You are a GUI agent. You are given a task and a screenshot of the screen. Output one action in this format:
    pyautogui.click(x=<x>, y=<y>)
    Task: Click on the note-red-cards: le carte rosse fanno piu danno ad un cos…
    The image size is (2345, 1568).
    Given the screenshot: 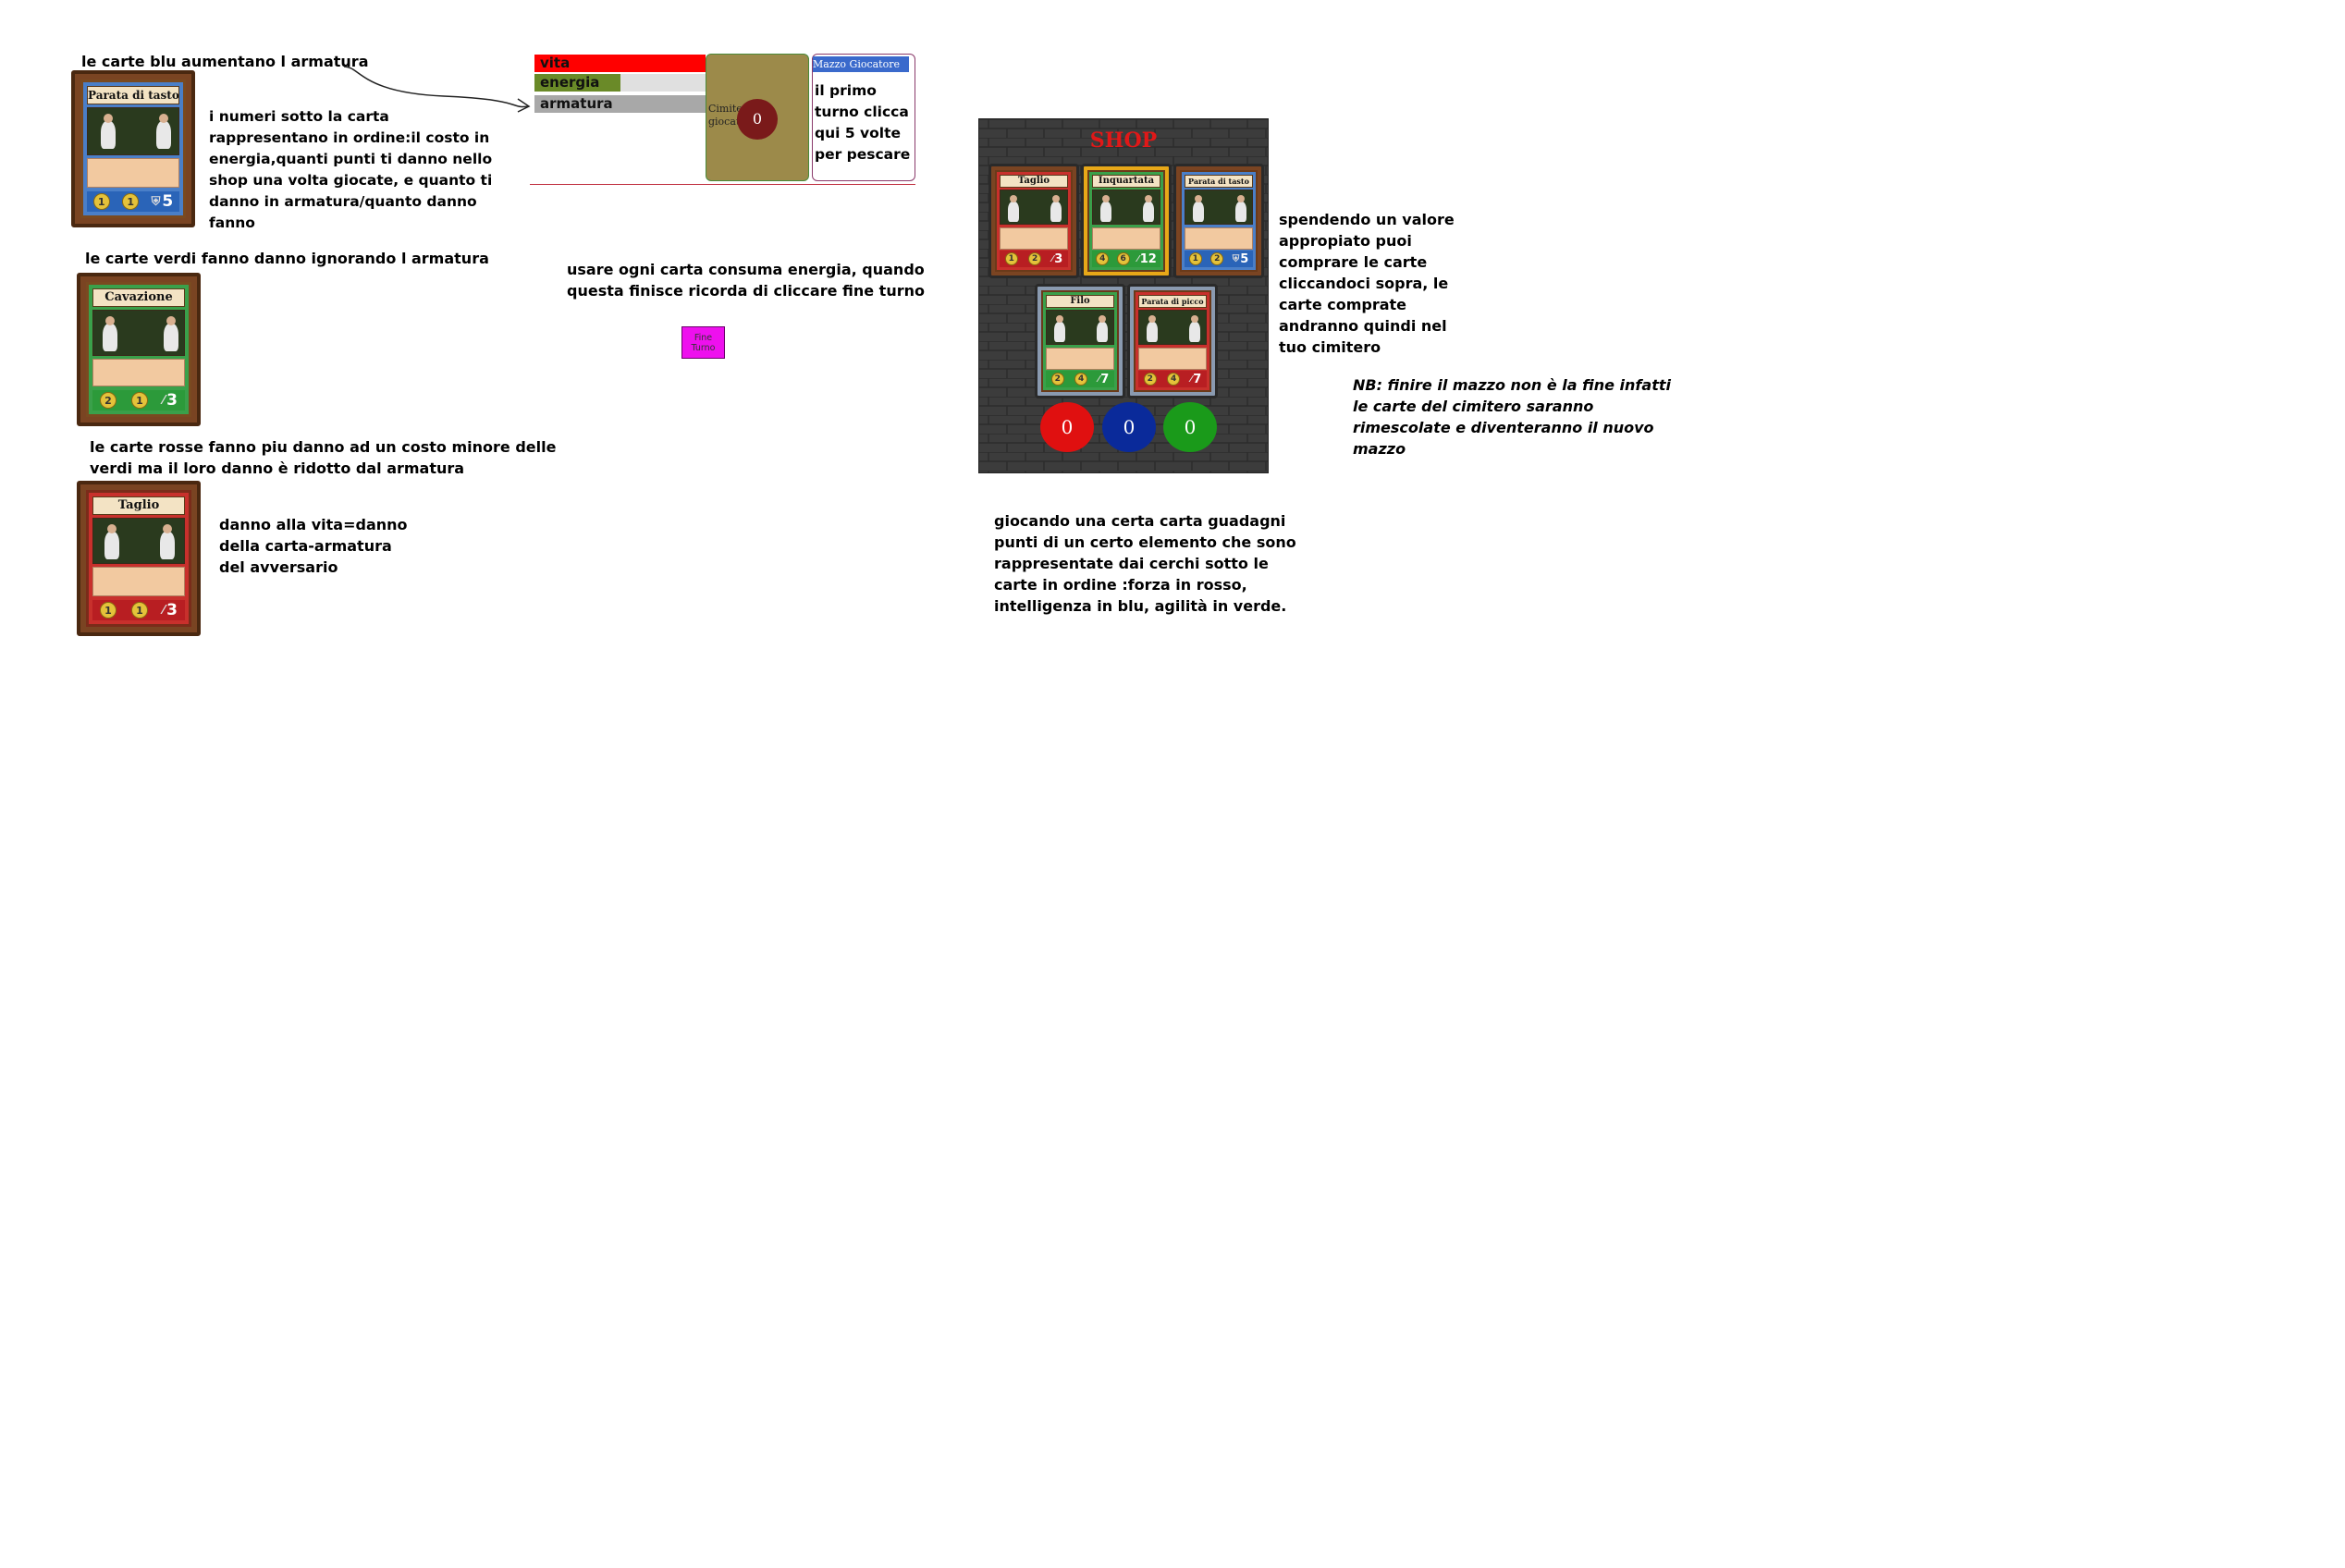 What is the action you would take?
    pyautogui.click(x=323, y=458)
    